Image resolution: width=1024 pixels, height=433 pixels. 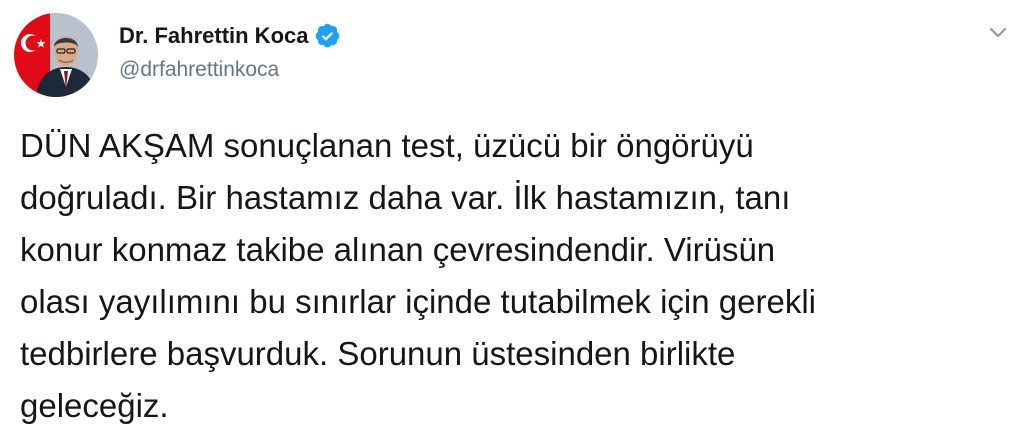 I want to click on author-handle: @drfahrettinkoca, so click(x=199, y=70).